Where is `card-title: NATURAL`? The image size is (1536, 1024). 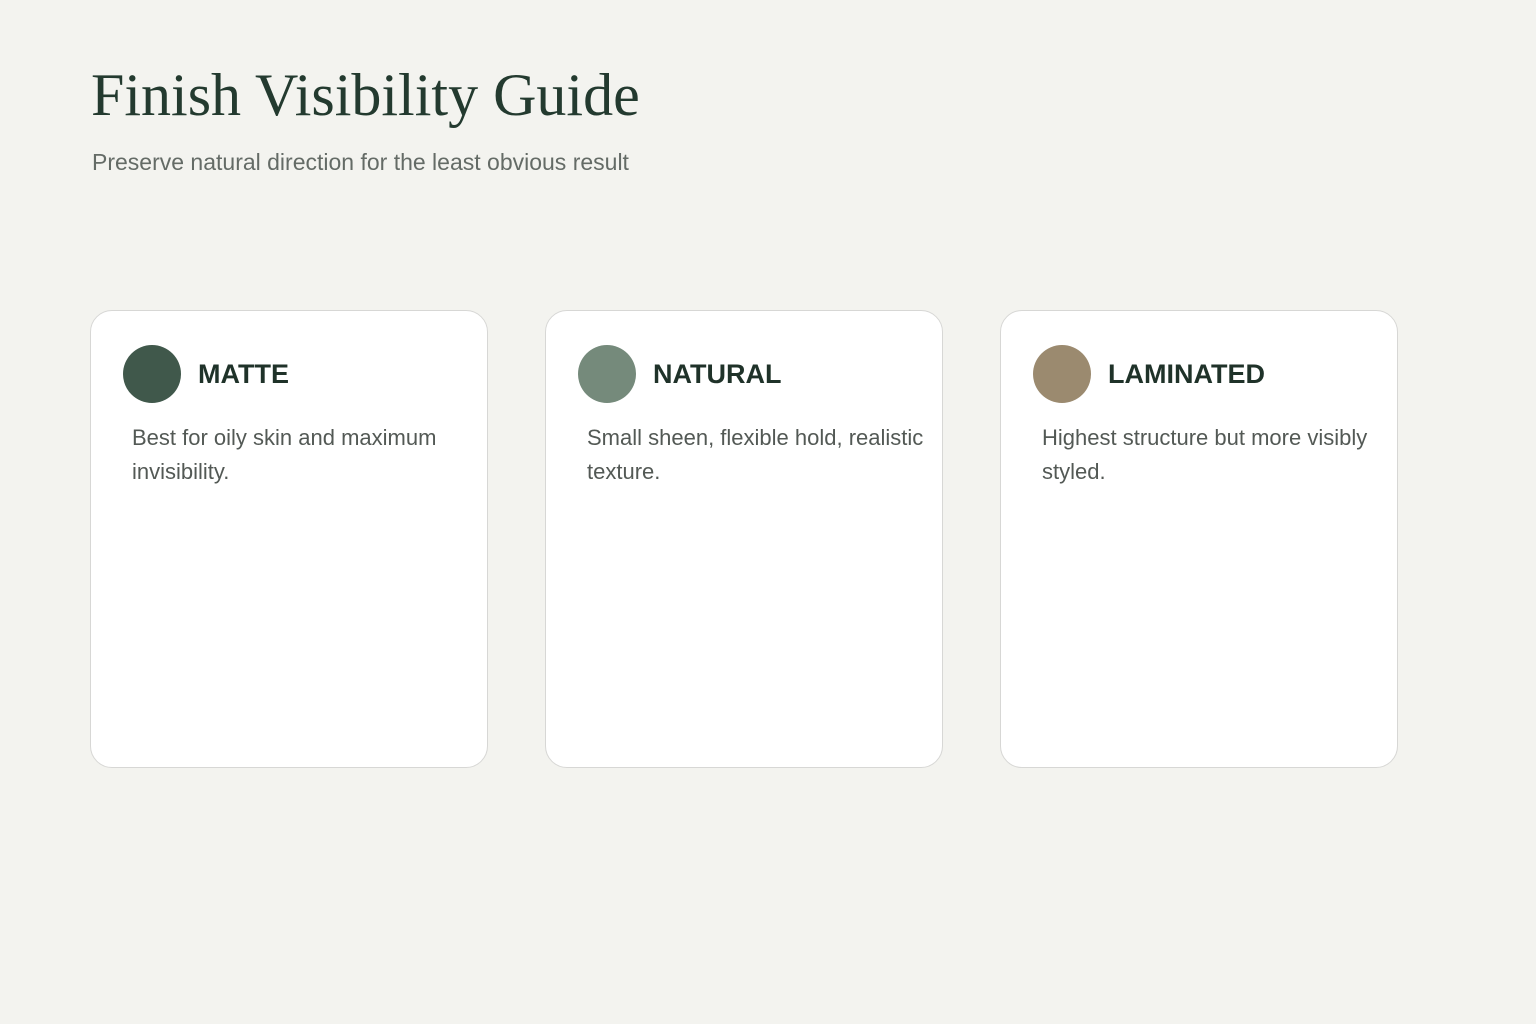
card-title: NATURAL is located at coordinates (717, 374).